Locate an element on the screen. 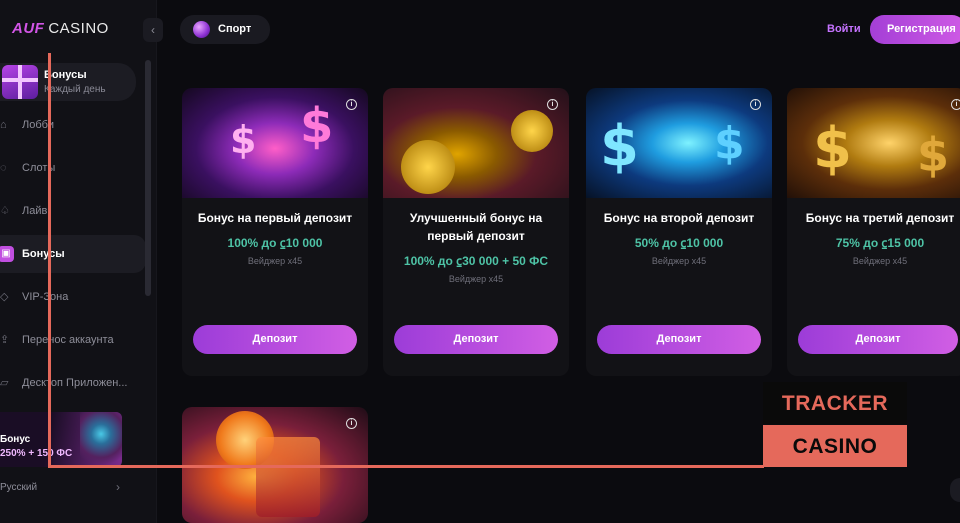 The height and width of the screenshot is (523, 960). gift-icon is located at coordinates (20, 82).